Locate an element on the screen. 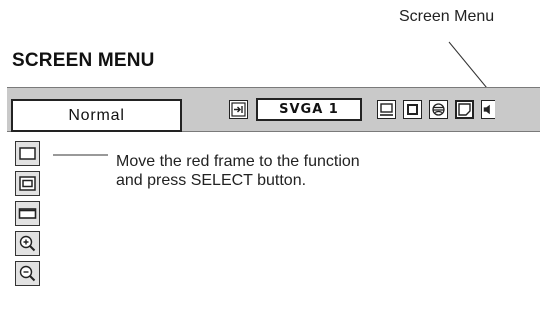 This screenshot has height=311, width=540. screen-mode-display: Normal is located at coordinates (96, 115).